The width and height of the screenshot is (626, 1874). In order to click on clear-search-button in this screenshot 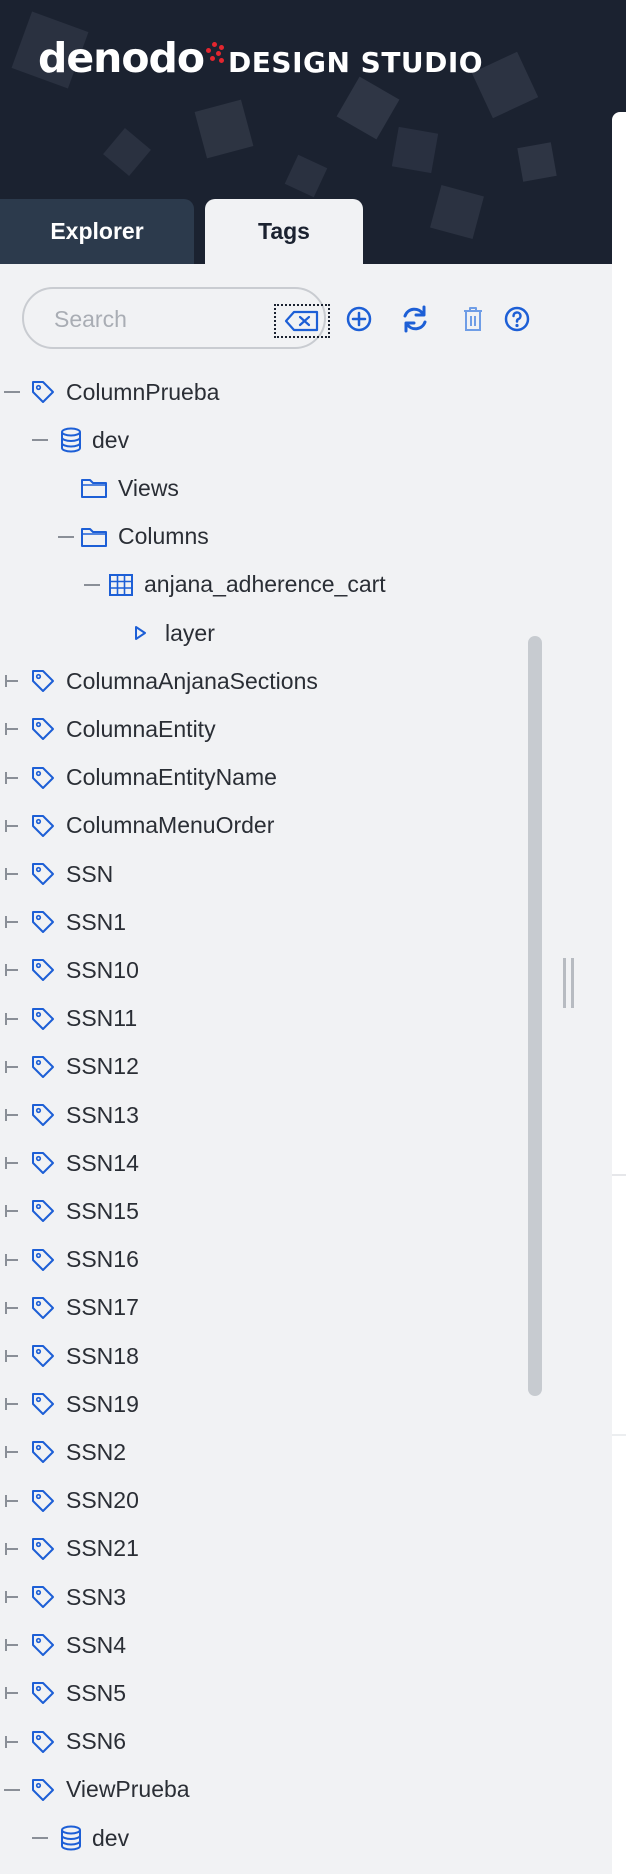, I will do `click(302, 321)`.